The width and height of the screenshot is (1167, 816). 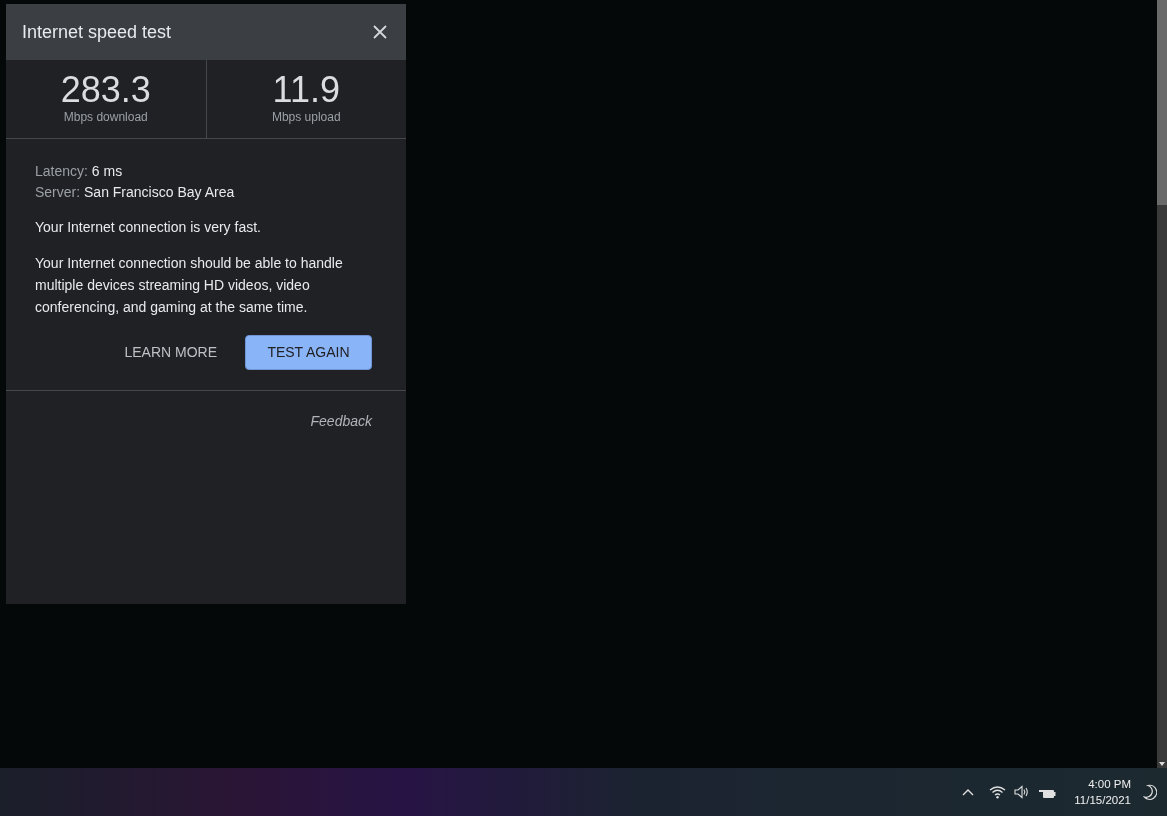 What do you see at coordinates (189, 285) in the screenshot?
I see `description-text: Your Internet connection should be able to handle multiple devices streaming HD videos, video conferencing, and gaming at the same time.` at bounding box center [189, 285].